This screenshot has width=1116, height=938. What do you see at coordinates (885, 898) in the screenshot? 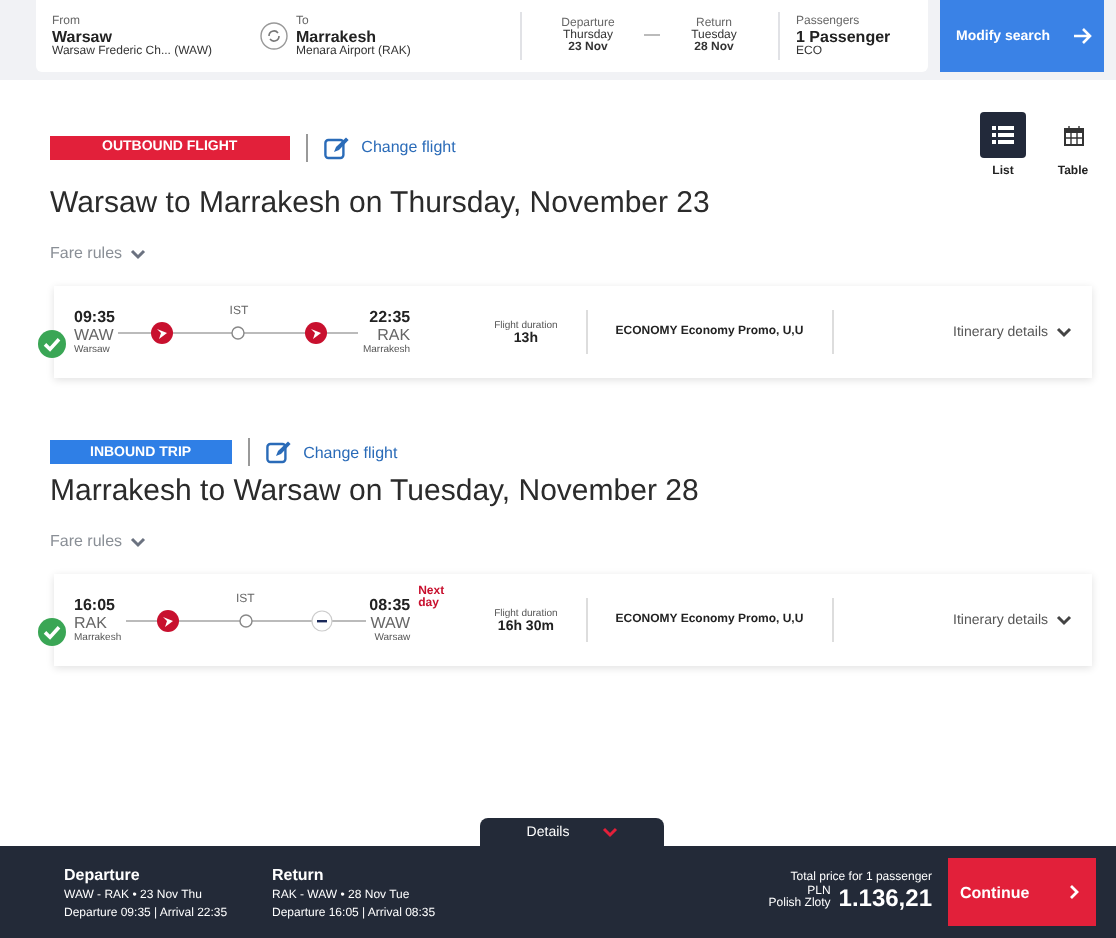
I see `total-price: 1.136,21` at bounding box center [885, 898].